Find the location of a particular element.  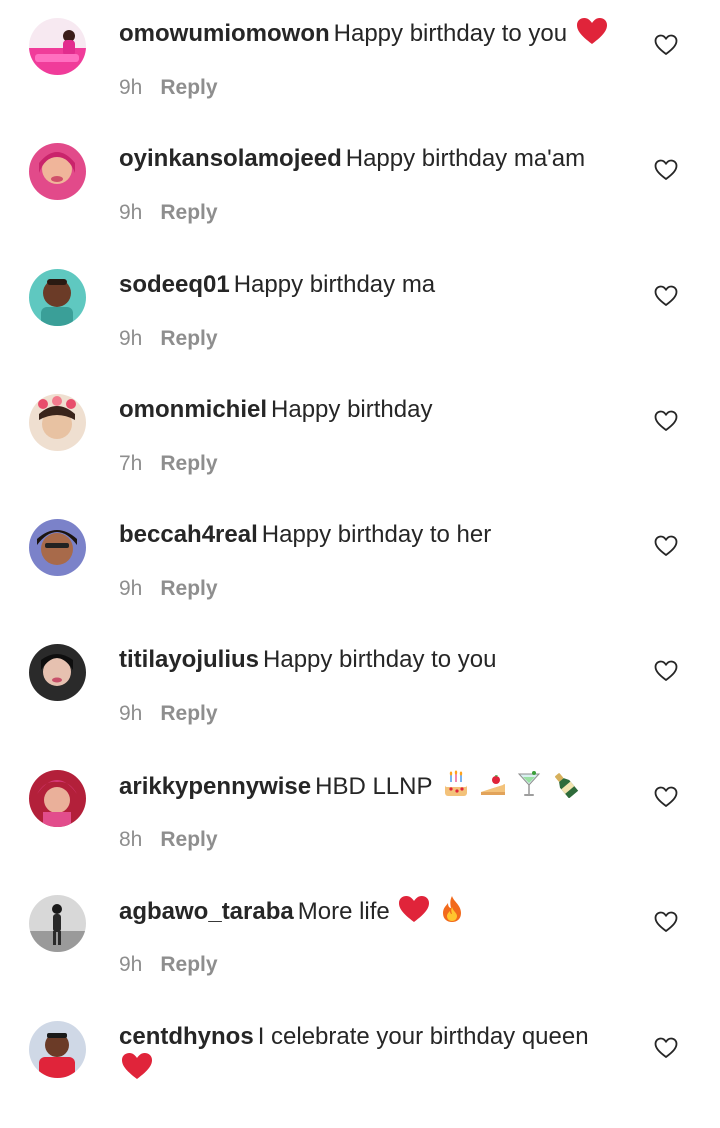

comment-text-block: beccah4real Happy birthday to her is located at coordinates (369, 535).